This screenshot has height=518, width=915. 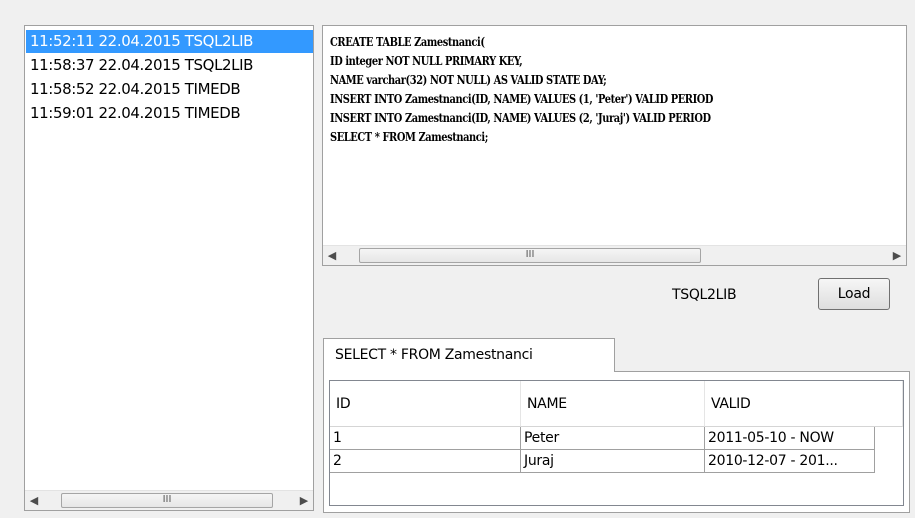 What do you see at coordinates (426, 61) in the screenshot?
I see `sql-line: ID integer NOT NULL PRIMARY KEY,` at bounding box center [426, 61].